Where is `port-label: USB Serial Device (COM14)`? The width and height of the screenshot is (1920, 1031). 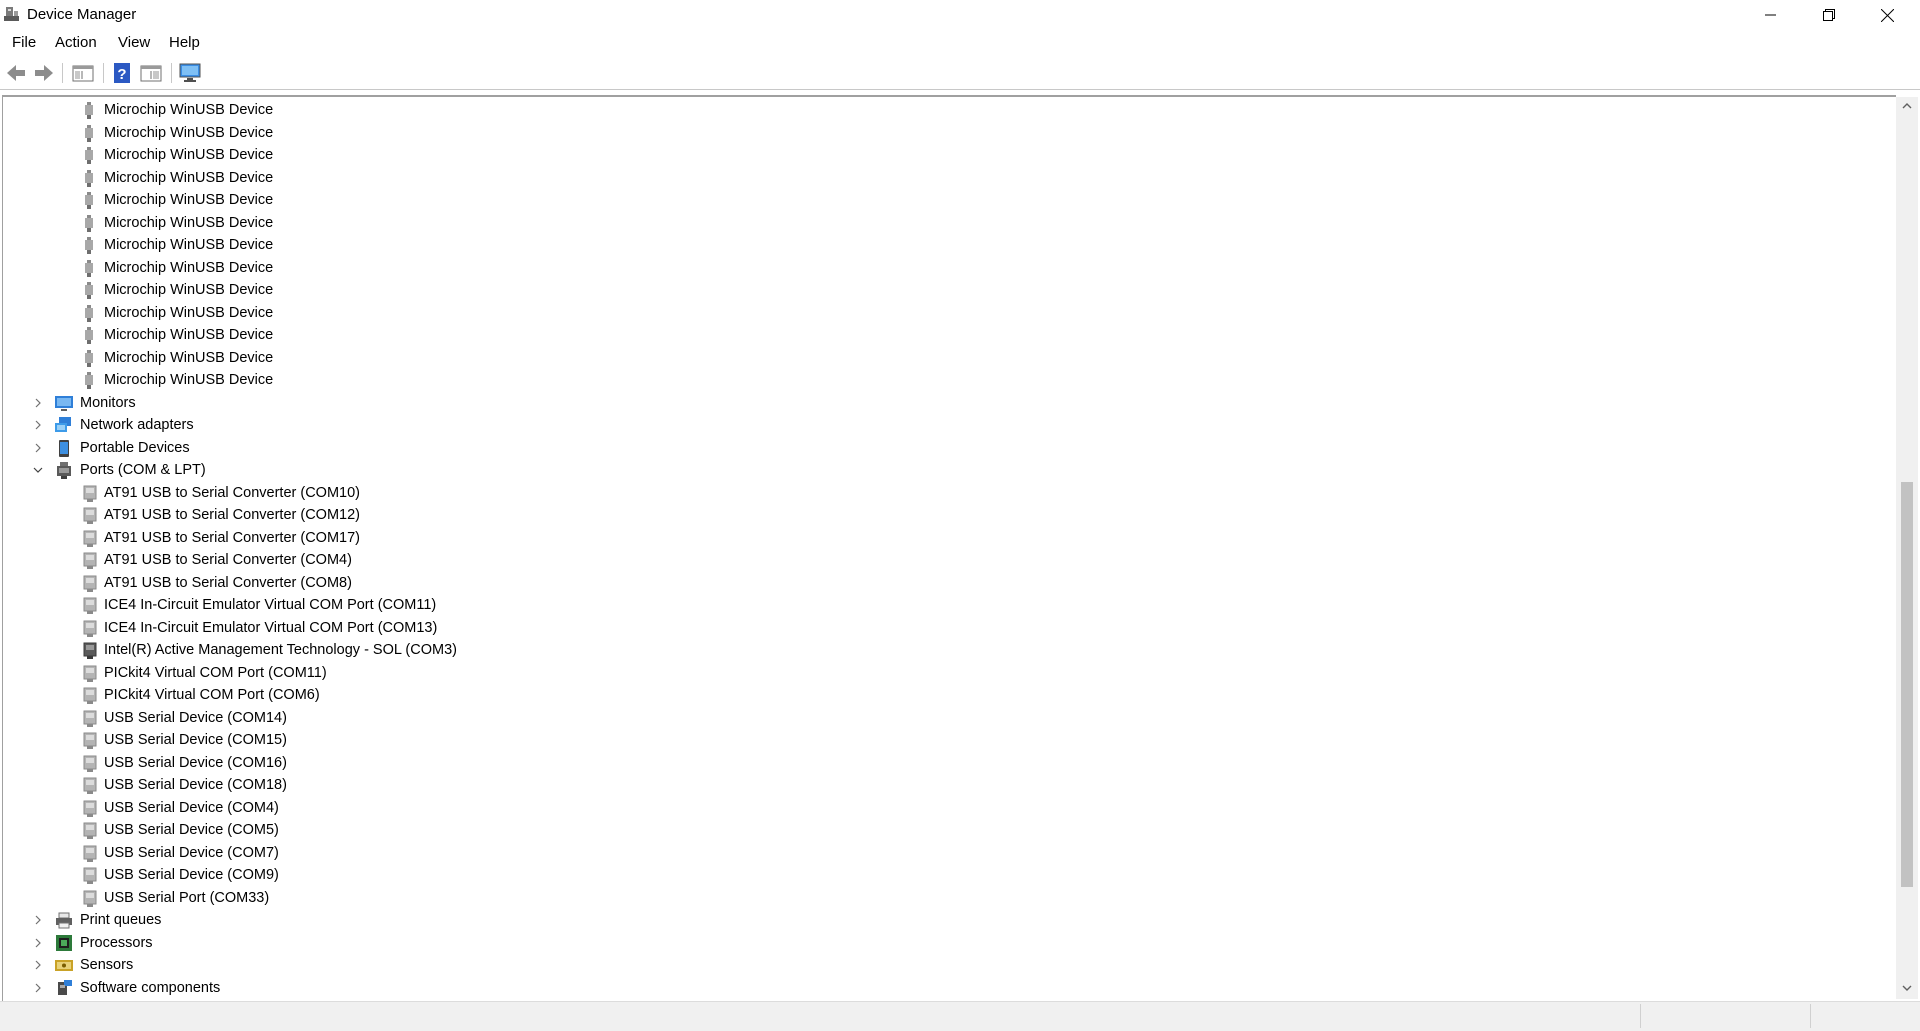 port-label: USB Serial Device (COM14) is located at coordinates (195, 717).